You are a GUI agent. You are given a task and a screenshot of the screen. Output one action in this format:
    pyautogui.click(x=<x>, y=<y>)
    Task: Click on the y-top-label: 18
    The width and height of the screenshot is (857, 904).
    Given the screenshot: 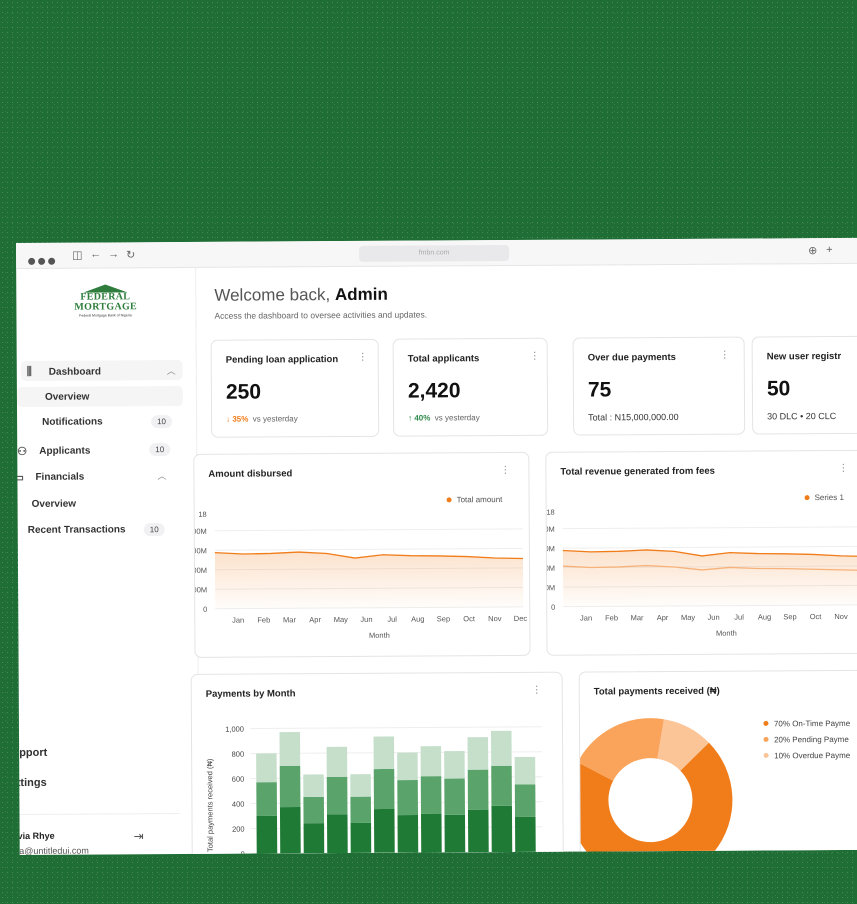 What is the action you would take?
    pyautogui.click(x=202, y=514)
    